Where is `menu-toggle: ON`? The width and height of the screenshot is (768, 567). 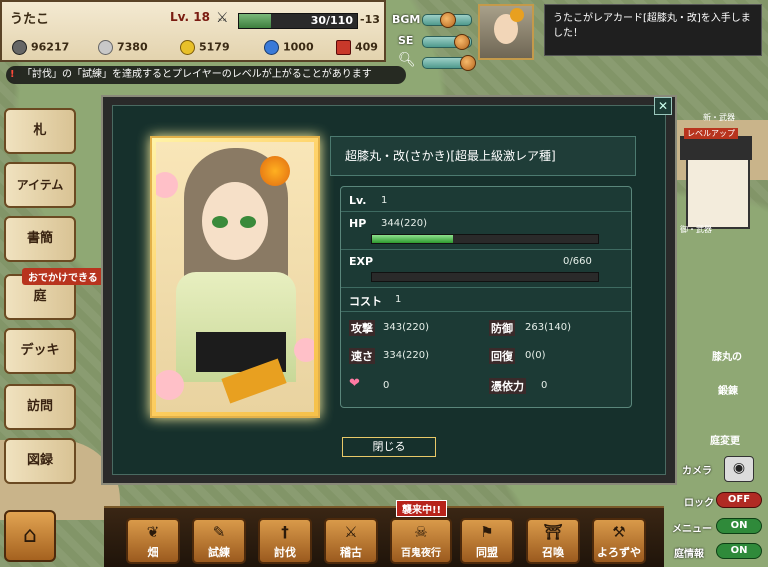 menu-toggle: ON is located at coordinates (739, 526).